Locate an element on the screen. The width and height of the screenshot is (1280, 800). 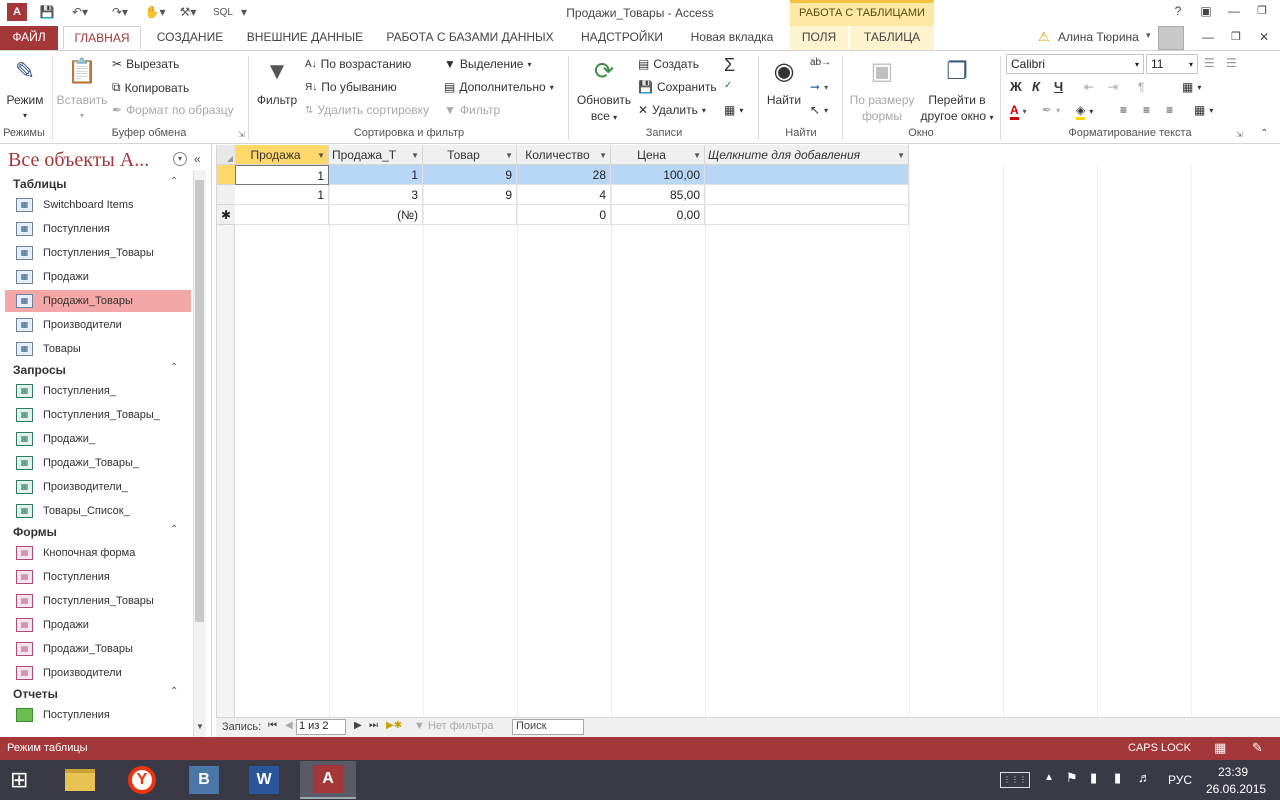
font-color-button: A ▾ is located at coordinates (1018, 111).